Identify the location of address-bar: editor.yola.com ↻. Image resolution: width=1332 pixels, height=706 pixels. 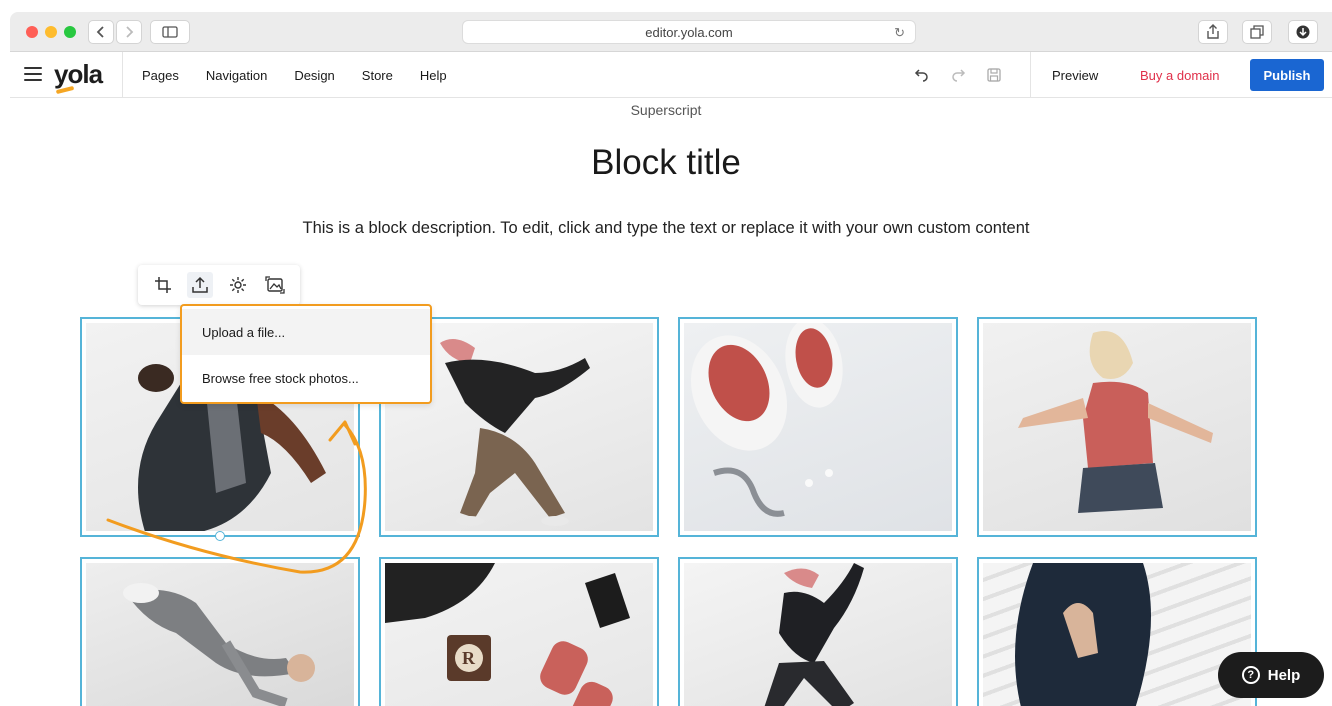
(689, 32).